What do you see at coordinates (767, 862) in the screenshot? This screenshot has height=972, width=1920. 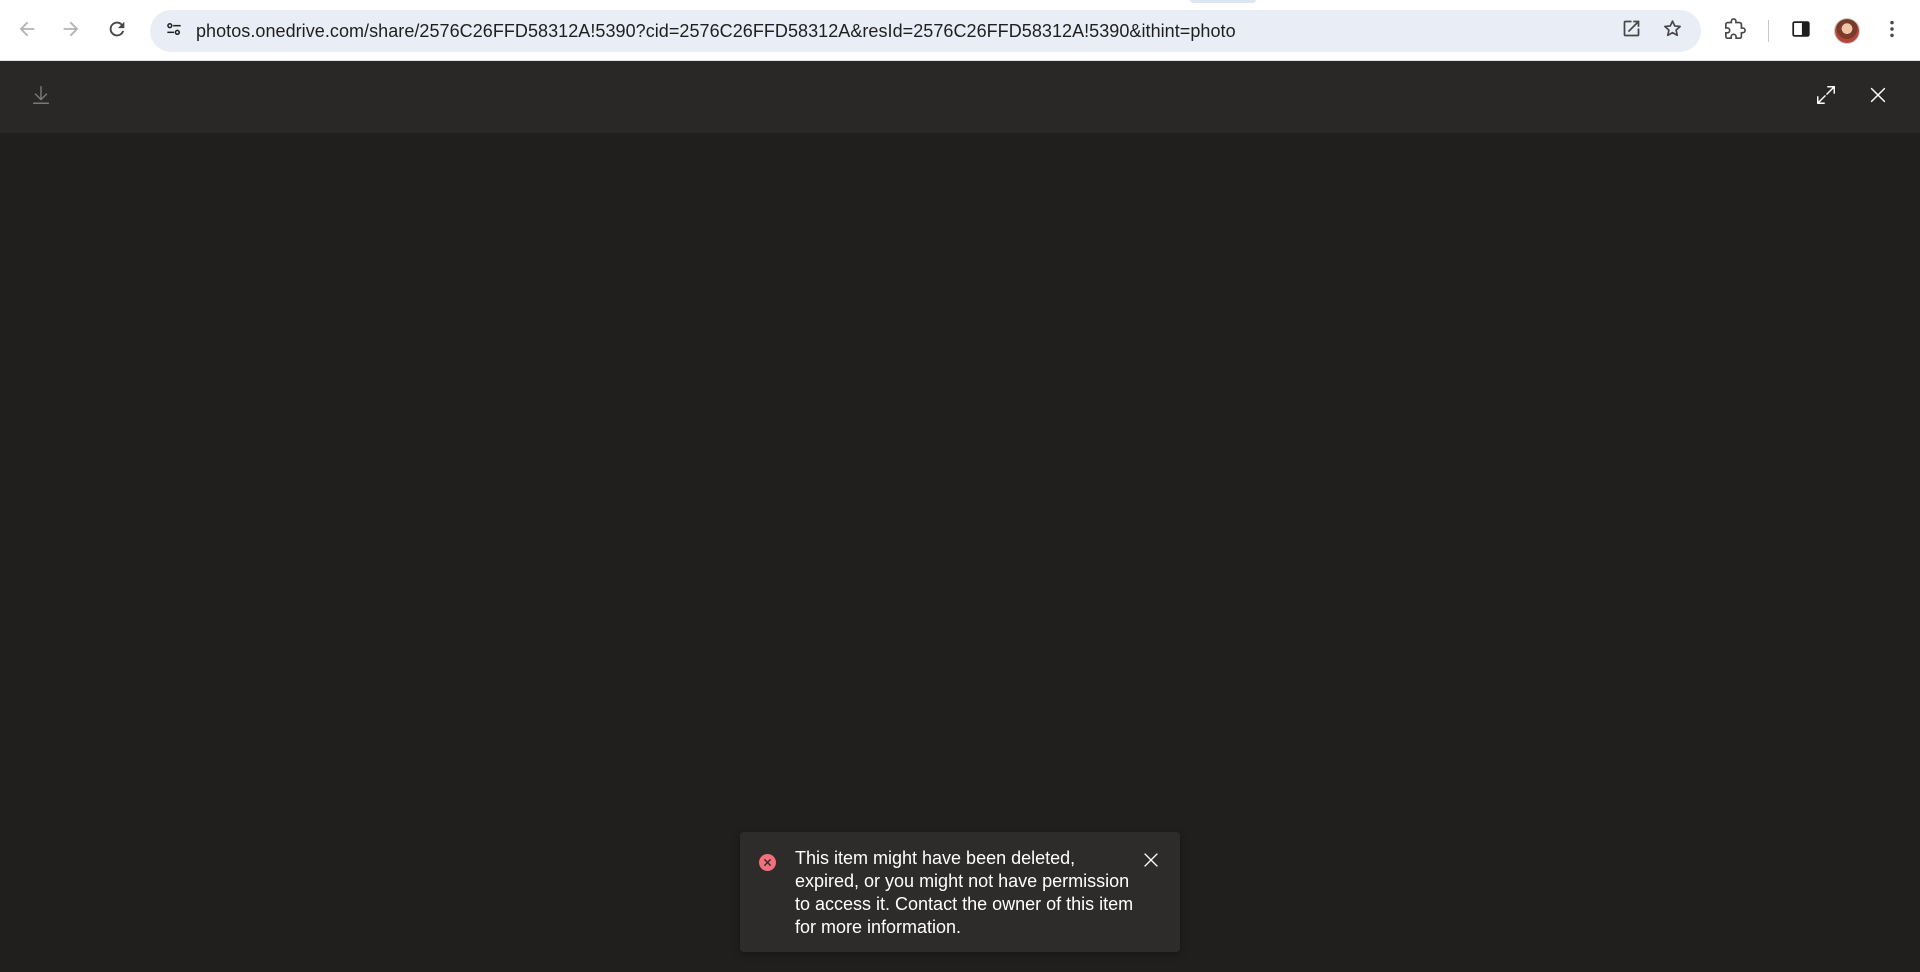 I see `error-icon` at bounding box center [767, 862].